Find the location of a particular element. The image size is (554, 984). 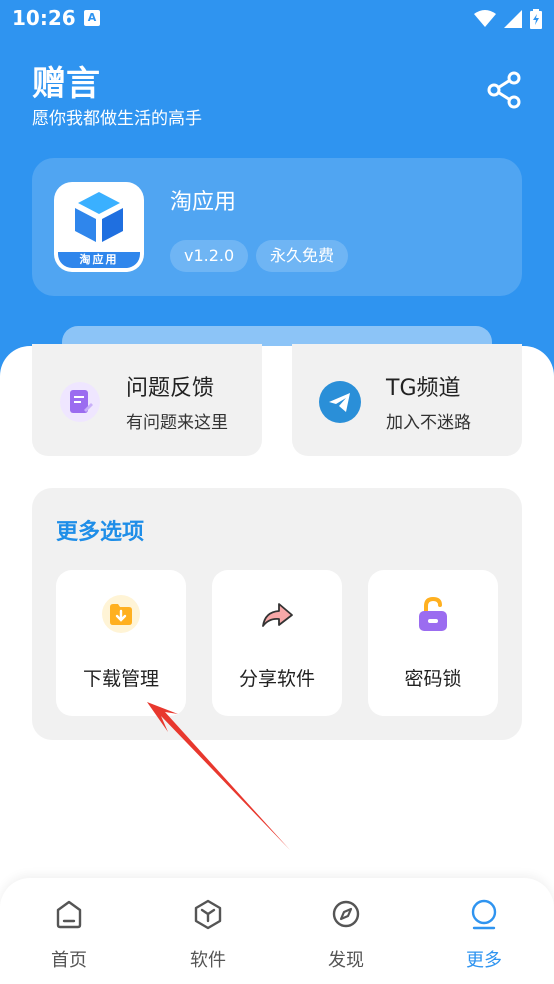

lock-icon is located at coordinates (433, 613).